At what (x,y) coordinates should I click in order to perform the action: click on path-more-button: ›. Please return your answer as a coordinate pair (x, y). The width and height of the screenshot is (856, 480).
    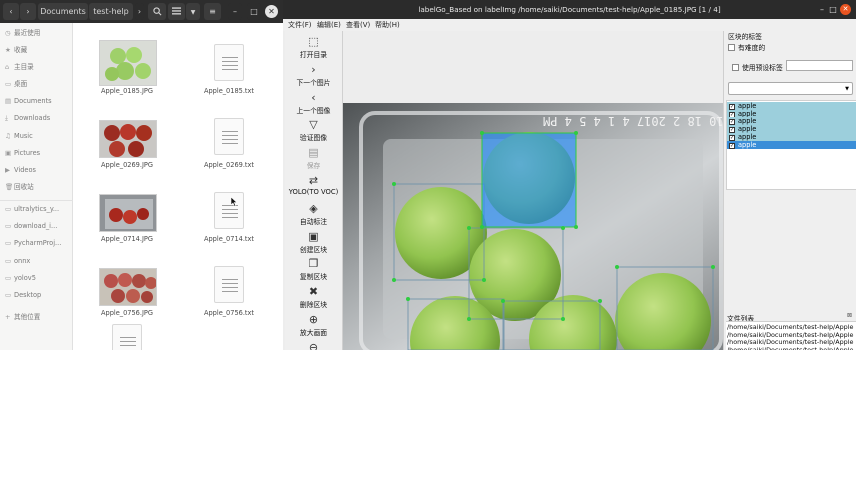
    Looking at the image, I should click on (139, 11).